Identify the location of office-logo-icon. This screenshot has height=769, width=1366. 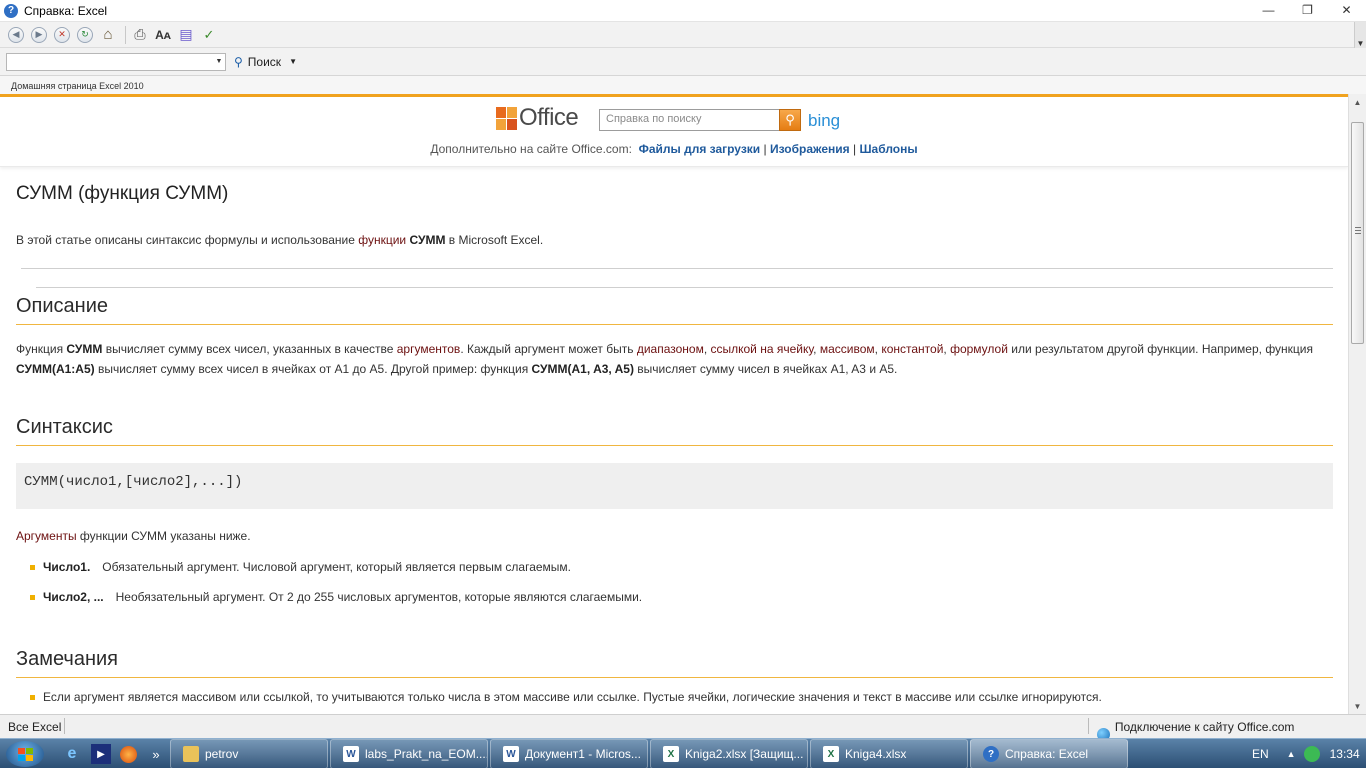
(507, 119).